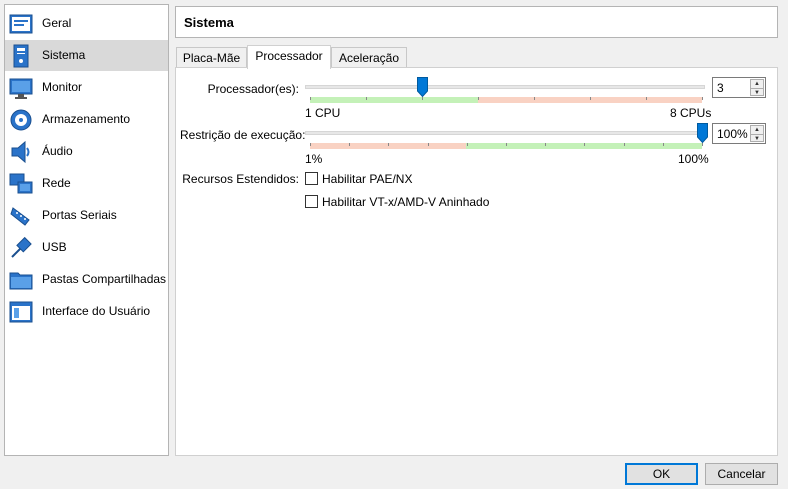  Describe the element at coordinates (86, 183) in the screenshot. I see `sidebar-item-network: Rede` at that location.